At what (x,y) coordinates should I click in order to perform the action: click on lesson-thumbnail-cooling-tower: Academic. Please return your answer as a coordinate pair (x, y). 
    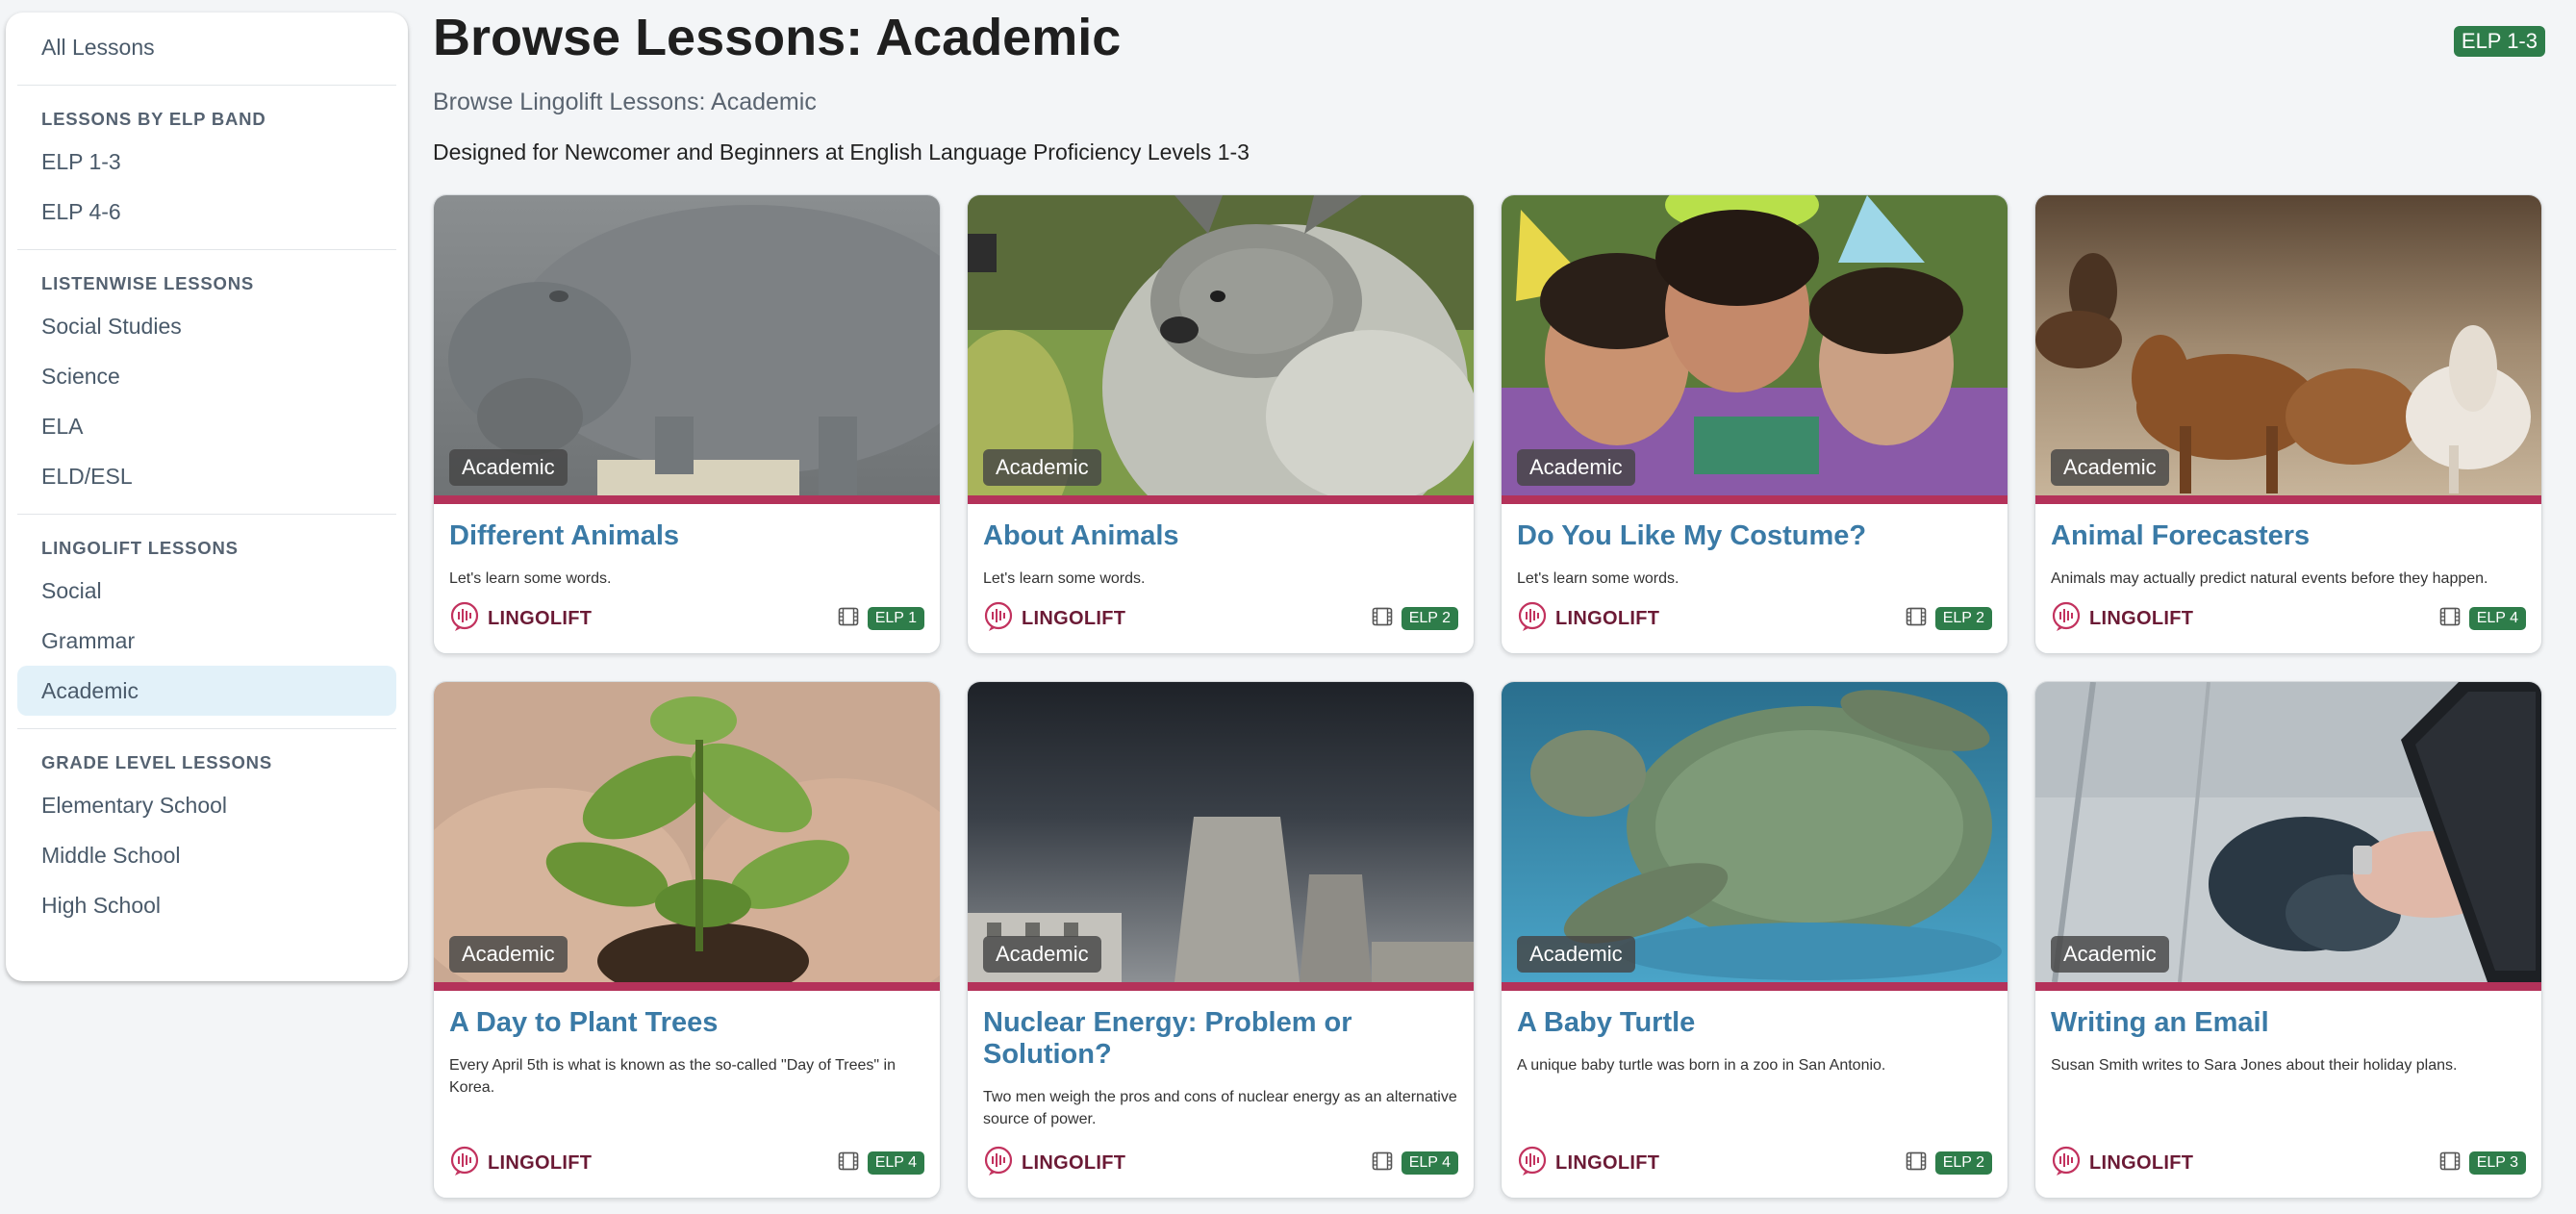
    Looking at the image, I should click on (1221, 832).